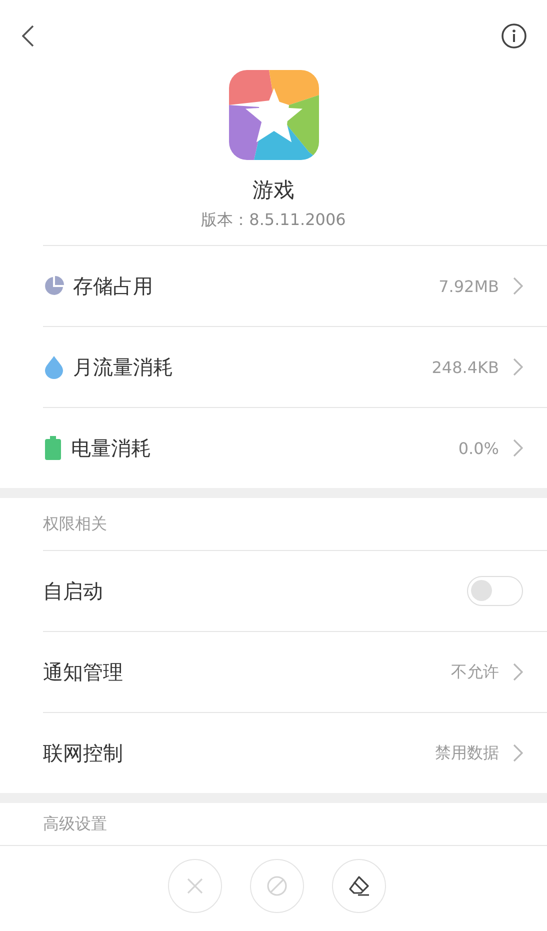 The width and height of the screenshot is (547, 931). I want to click on star-app-icon, so click(273, 115).